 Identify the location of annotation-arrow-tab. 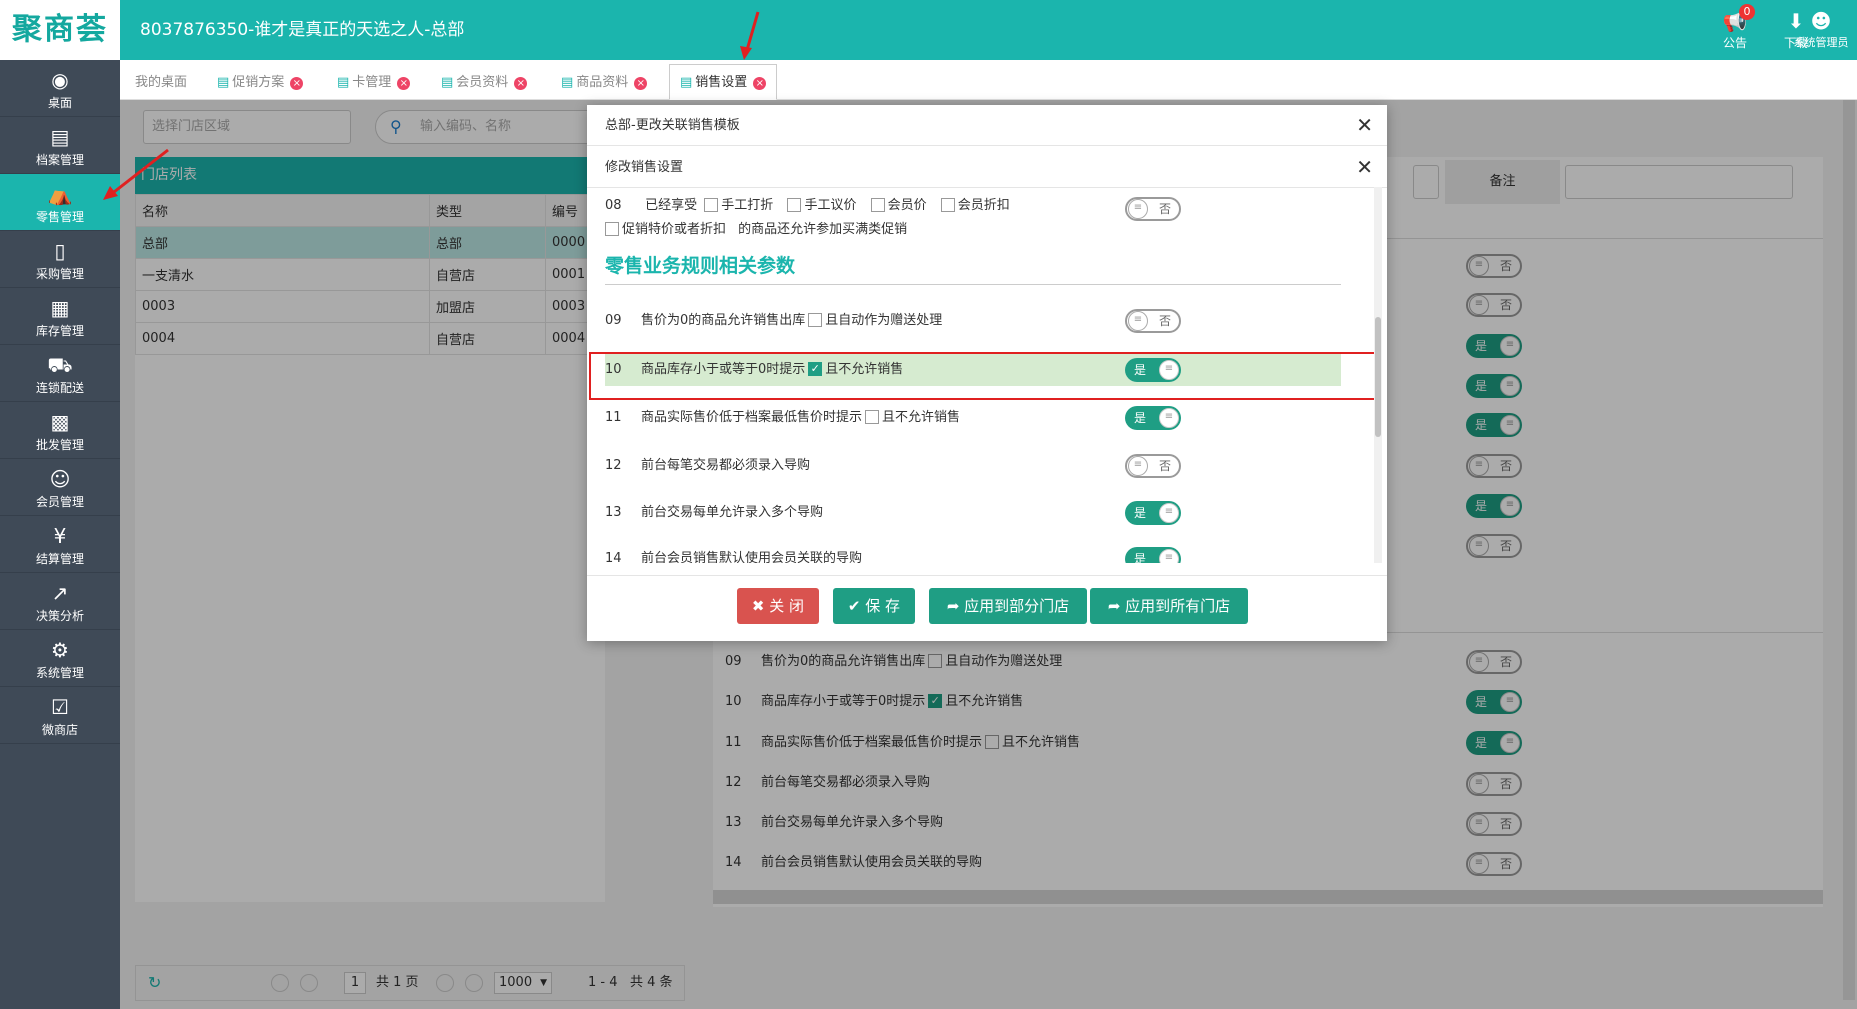
(750, 35).